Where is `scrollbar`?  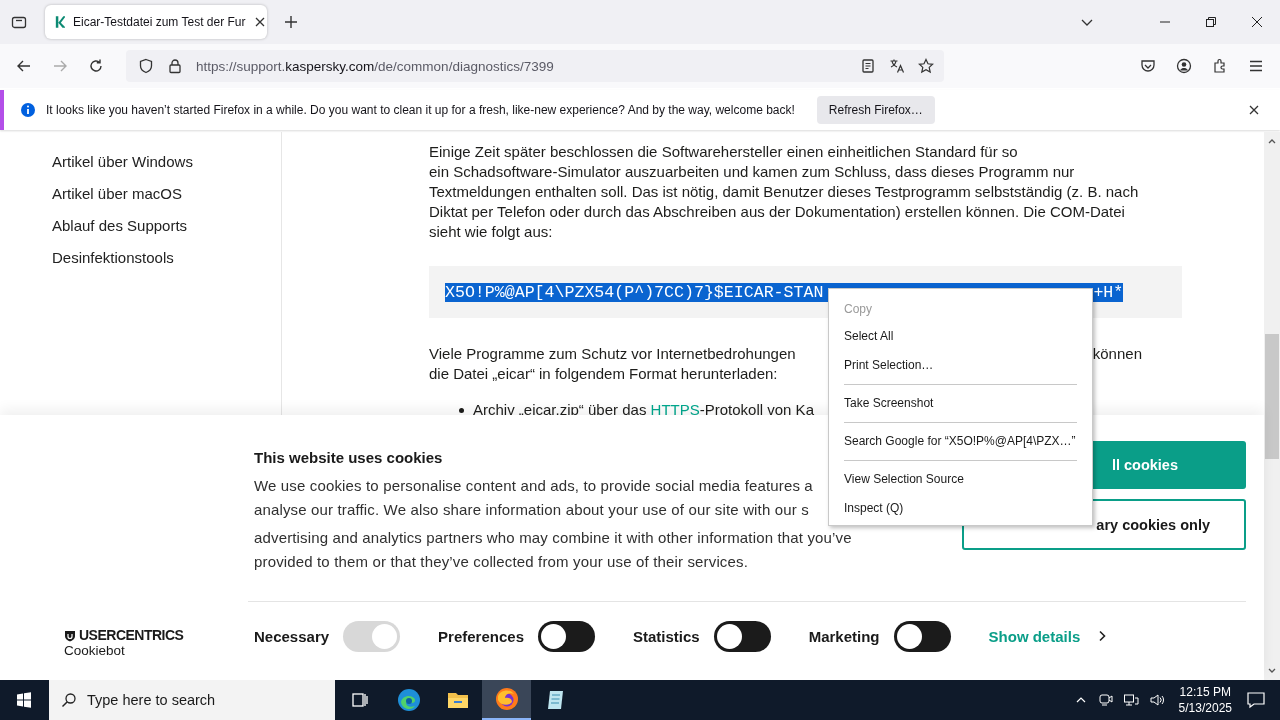
scrollbar is located at coordinates (1272, 406).